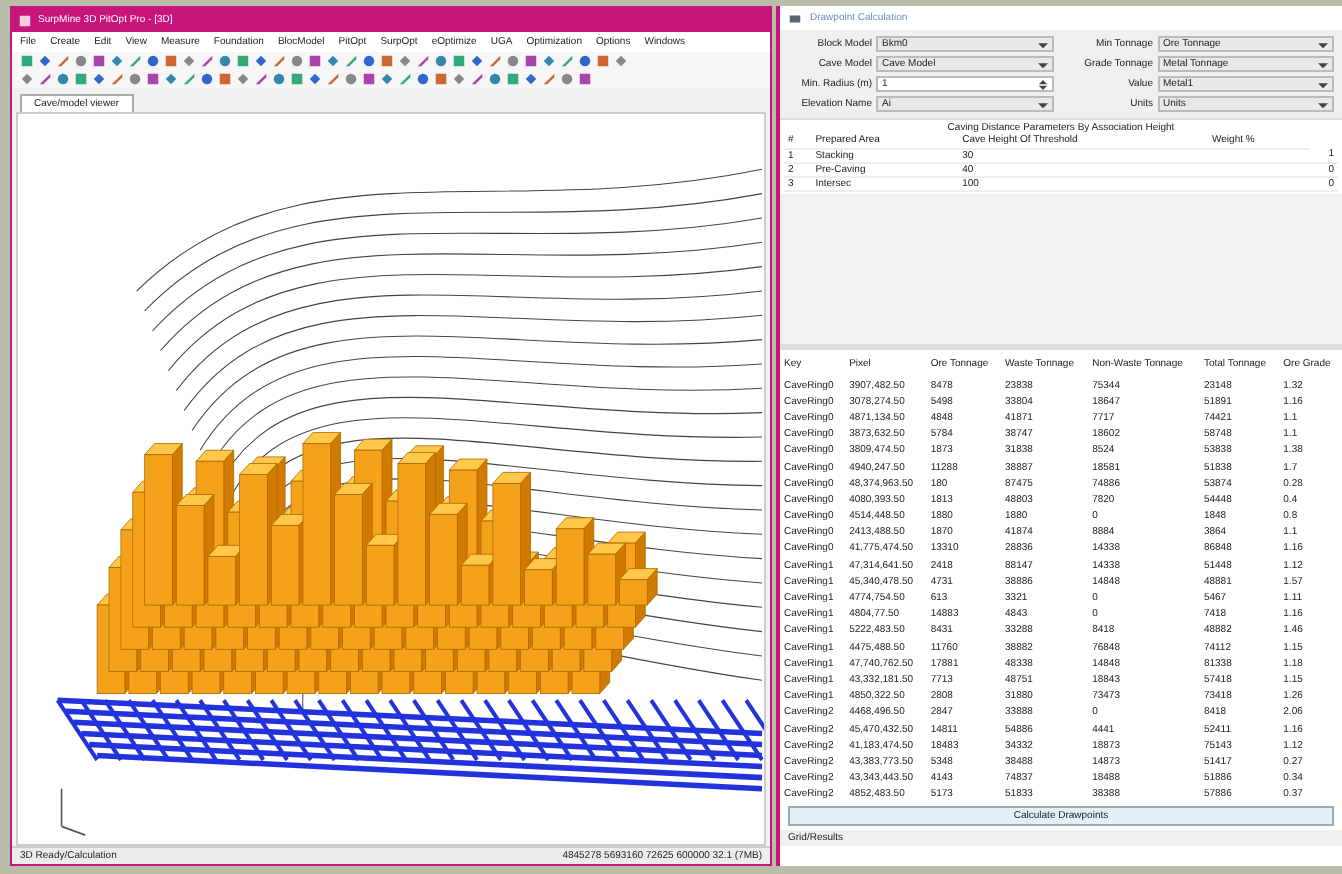 The image size is (1342, 874). What do you see at coordinates (1042, 104) in the screenshot?
I see `caret-icon` at bounding box center [1042, 104].